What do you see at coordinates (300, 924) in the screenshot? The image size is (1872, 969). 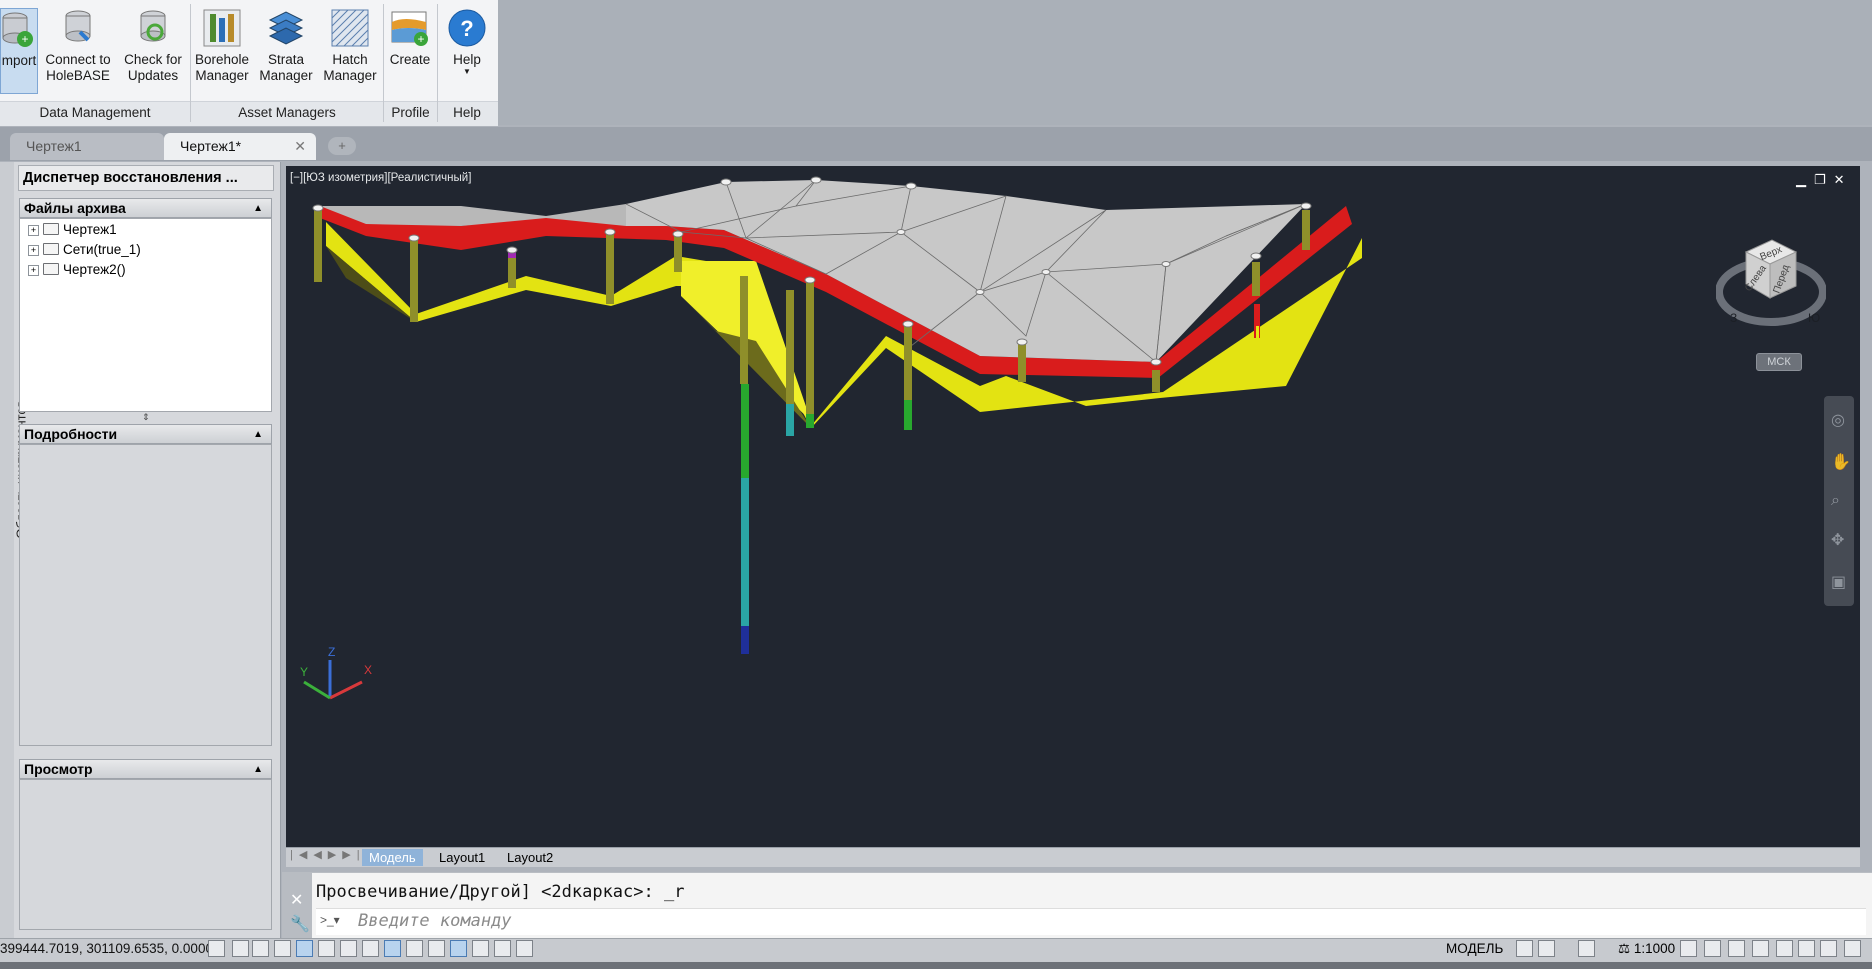 I see `wrench-icon: 🔧` at bounding box center [300, 924].